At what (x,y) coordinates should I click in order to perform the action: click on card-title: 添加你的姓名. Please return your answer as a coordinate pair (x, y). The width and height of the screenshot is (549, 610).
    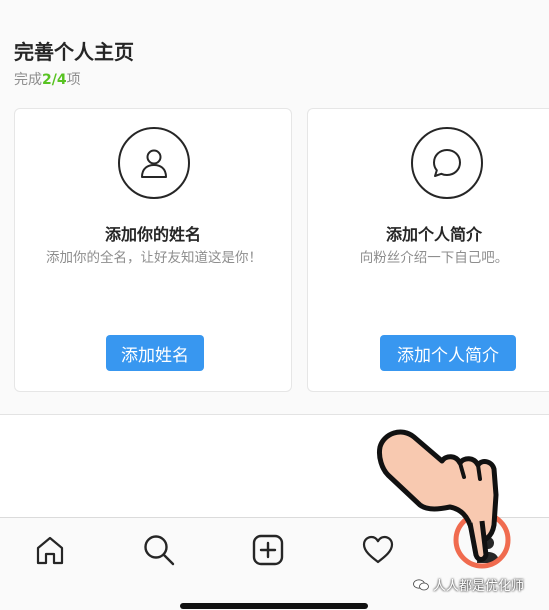
    Looking at the image, I should click on (152, 234).